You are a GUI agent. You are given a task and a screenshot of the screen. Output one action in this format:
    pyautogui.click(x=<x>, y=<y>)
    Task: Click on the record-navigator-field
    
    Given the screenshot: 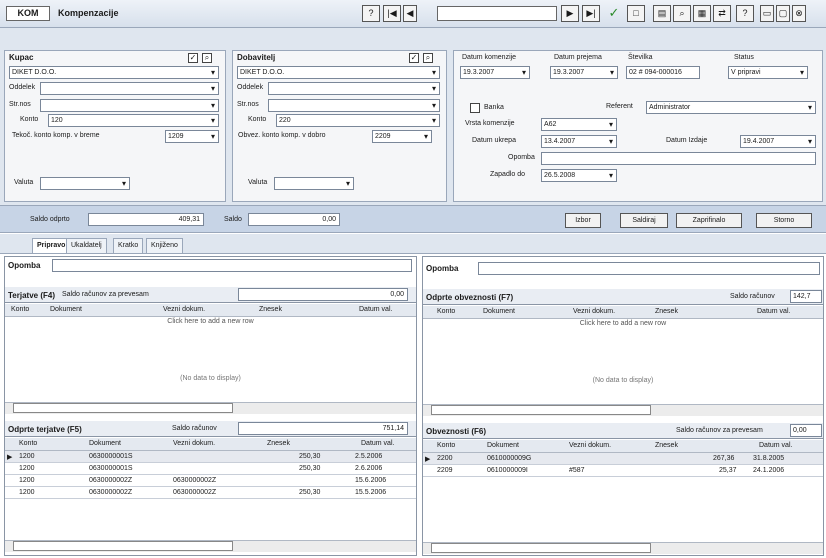 What is the action you would take?
    pyautogui.click(x=497, y=13)
    